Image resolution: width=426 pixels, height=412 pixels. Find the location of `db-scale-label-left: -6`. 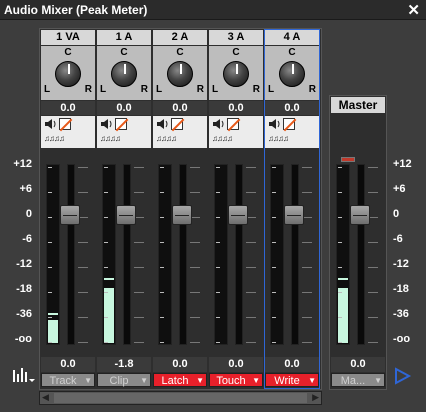

db-scale-label-left: -6 is located at coordinates (27, 239).